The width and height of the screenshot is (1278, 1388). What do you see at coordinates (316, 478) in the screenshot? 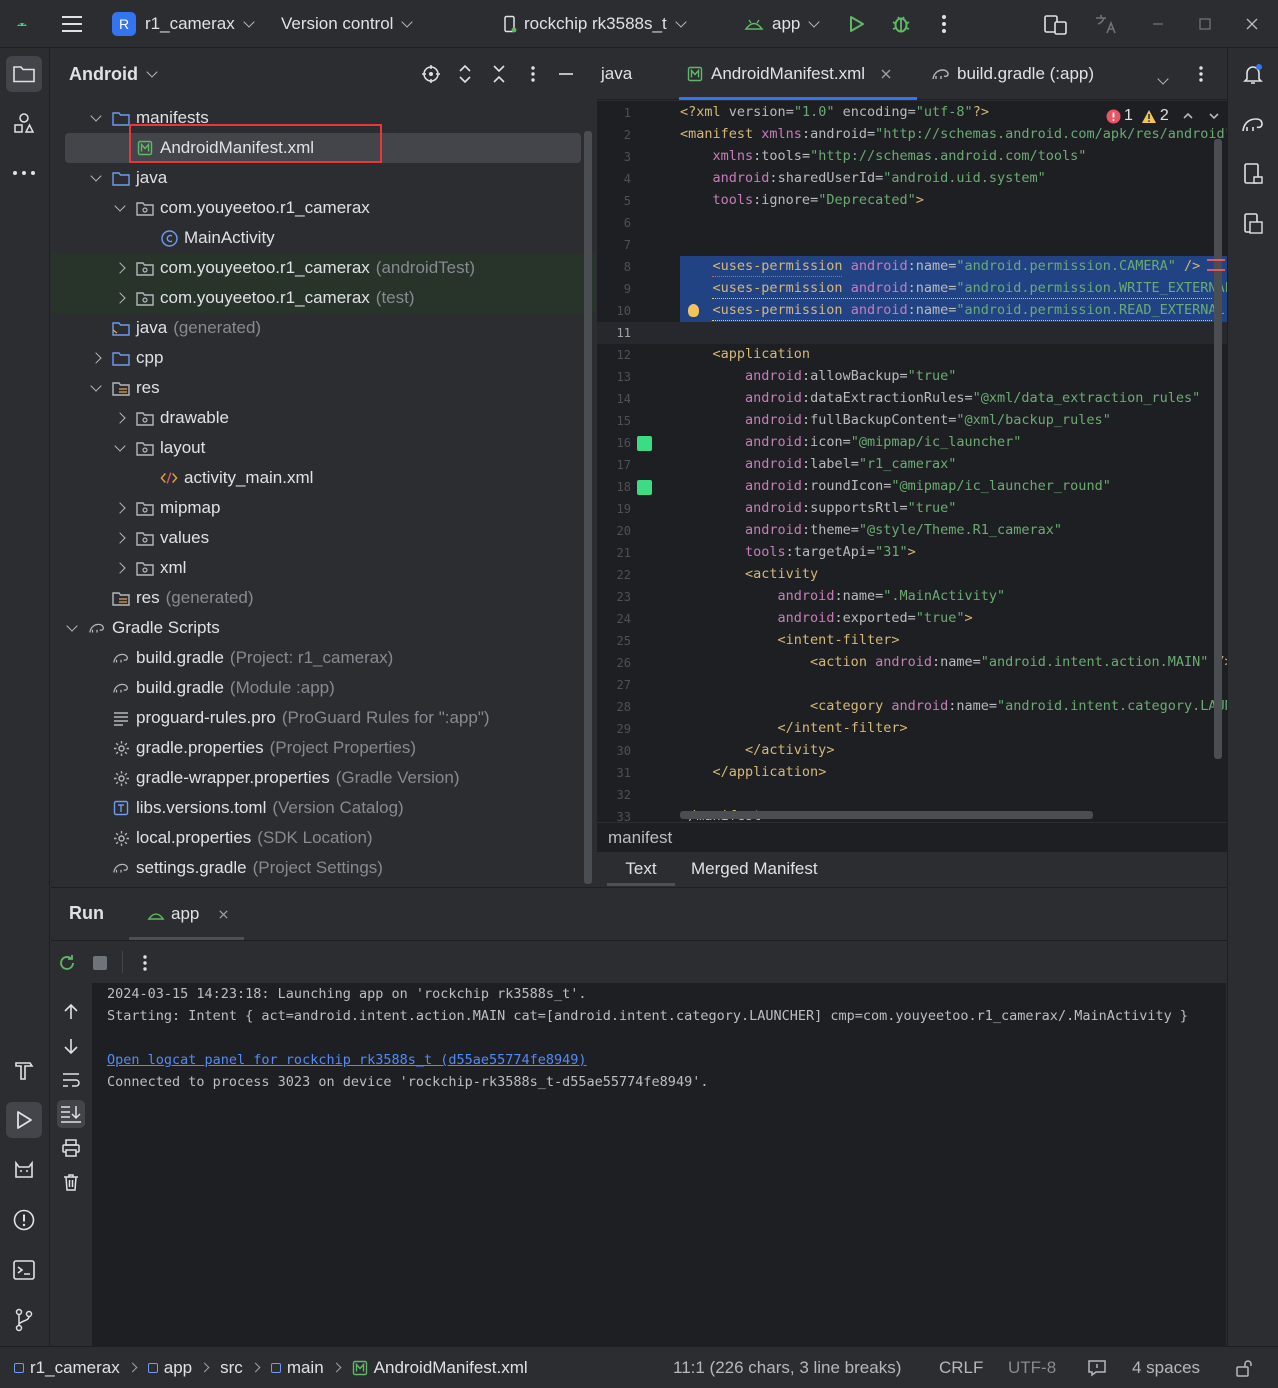
I see `tree-item: activity_main.xml` at bounding box center [316, 478].